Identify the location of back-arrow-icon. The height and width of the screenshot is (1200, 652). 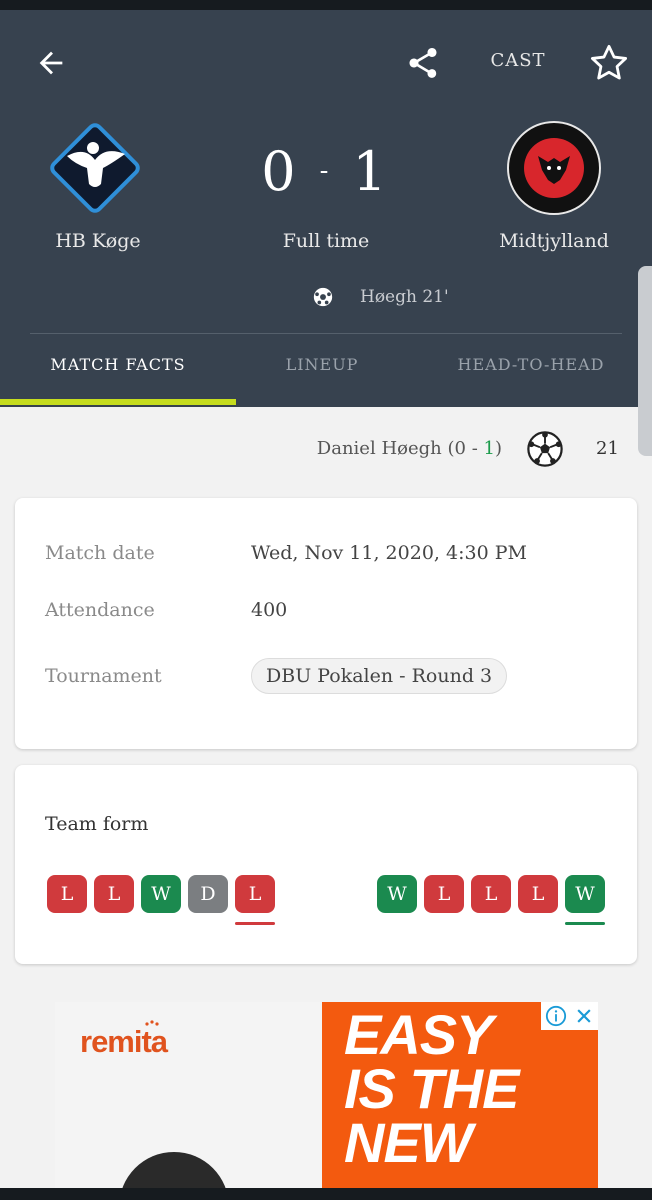
(51, 63).